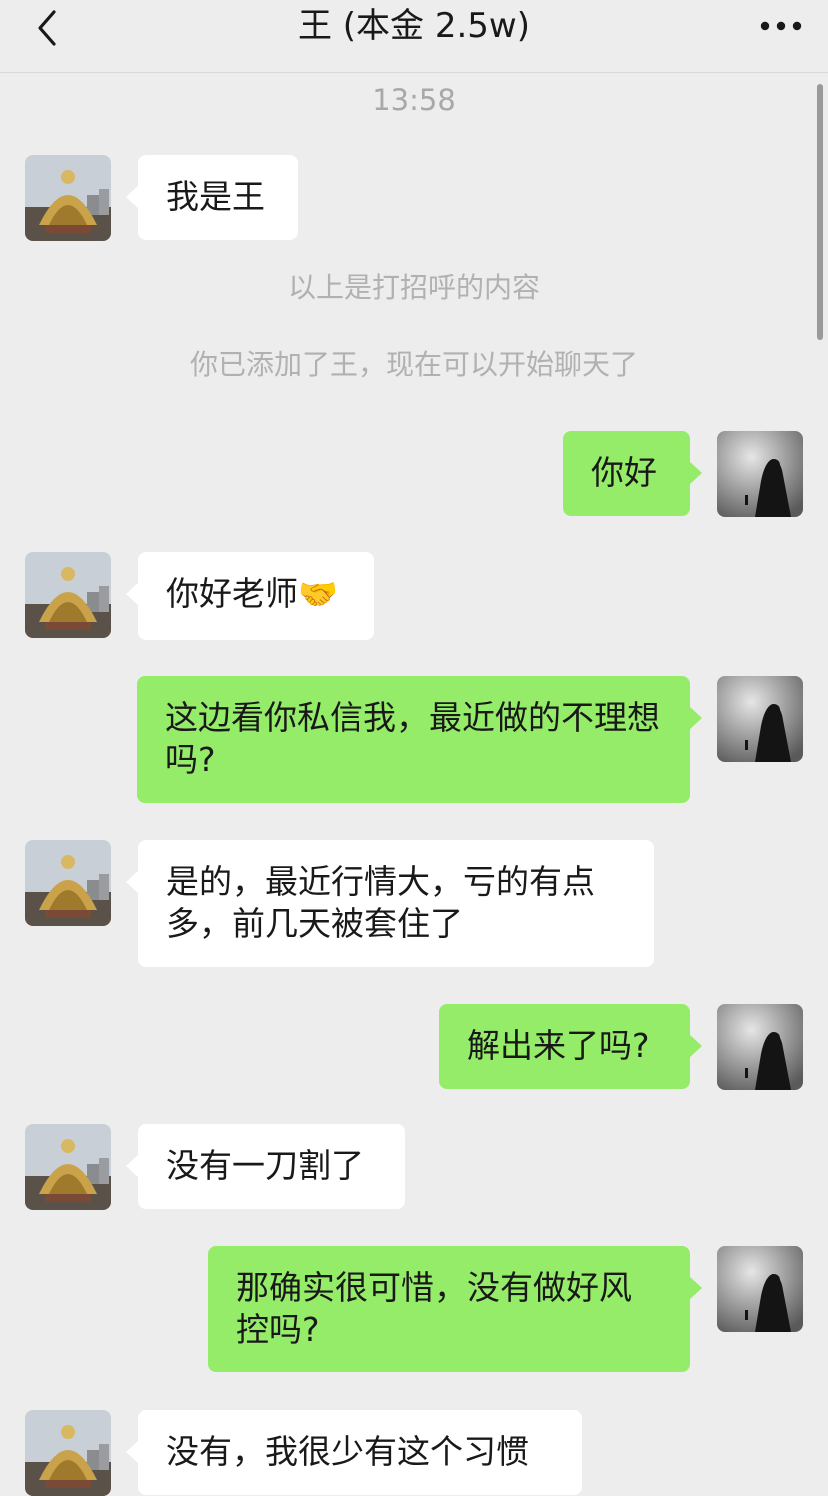  Describe the element at coordinates (413, 287) in the screenshot. I see `system-message: 以上是打招呼的内容` at that location.